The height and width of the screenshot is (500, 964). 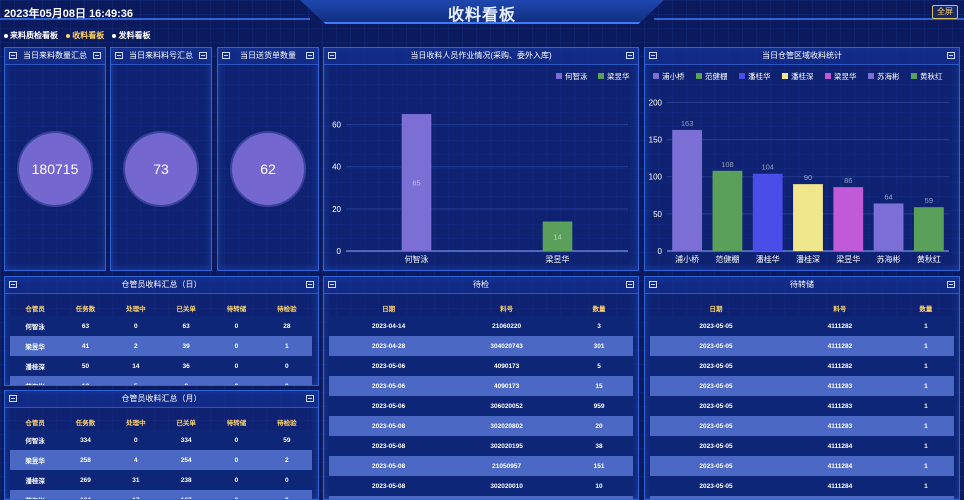 What do you see at coordinates (945, 12) in the screenshot?
I see `fullscreen-button: 全屏` at bounding box center [945, 12].